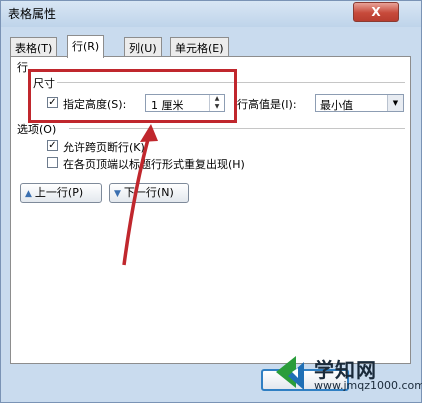  I want to click on previous-row-button: ▲ 上一行(P), so click(61, 193).